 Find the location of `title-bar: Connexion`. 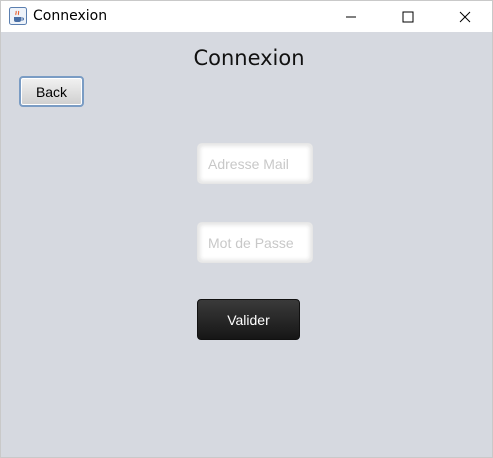

title-bar: Connexion is located at coordinates (246, 16).